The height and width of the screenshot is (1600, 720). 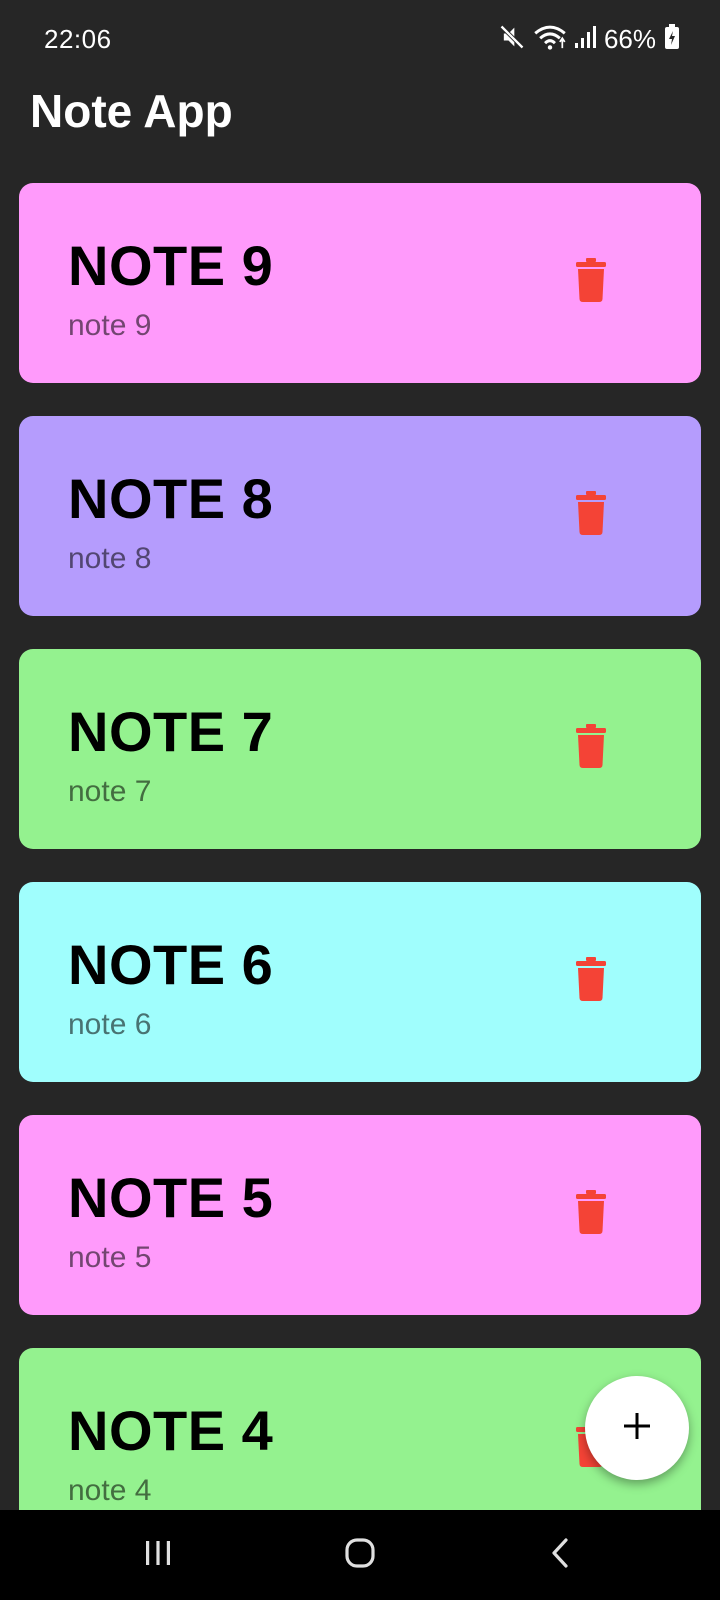 I want to click on note-body: note 8, so click(x=110, y=558).